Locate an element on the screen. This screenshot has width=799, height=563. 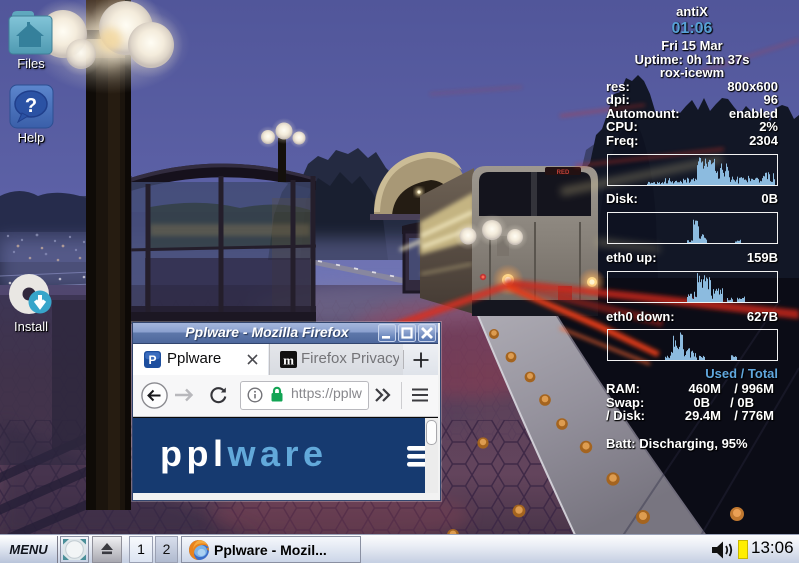
svg-text: RED is located at coordinates (563, 173).